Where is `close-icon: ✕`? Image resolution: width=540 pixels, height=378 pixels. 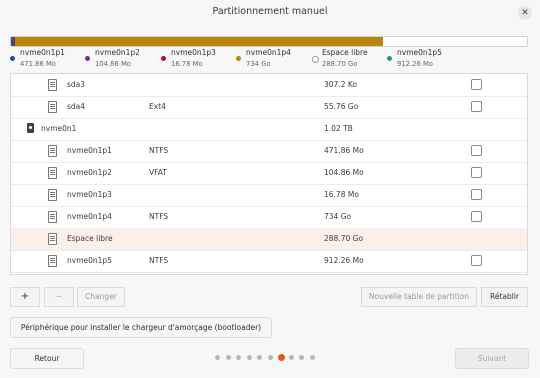 close-icon: ✕ is located at coordinates (525, 13).